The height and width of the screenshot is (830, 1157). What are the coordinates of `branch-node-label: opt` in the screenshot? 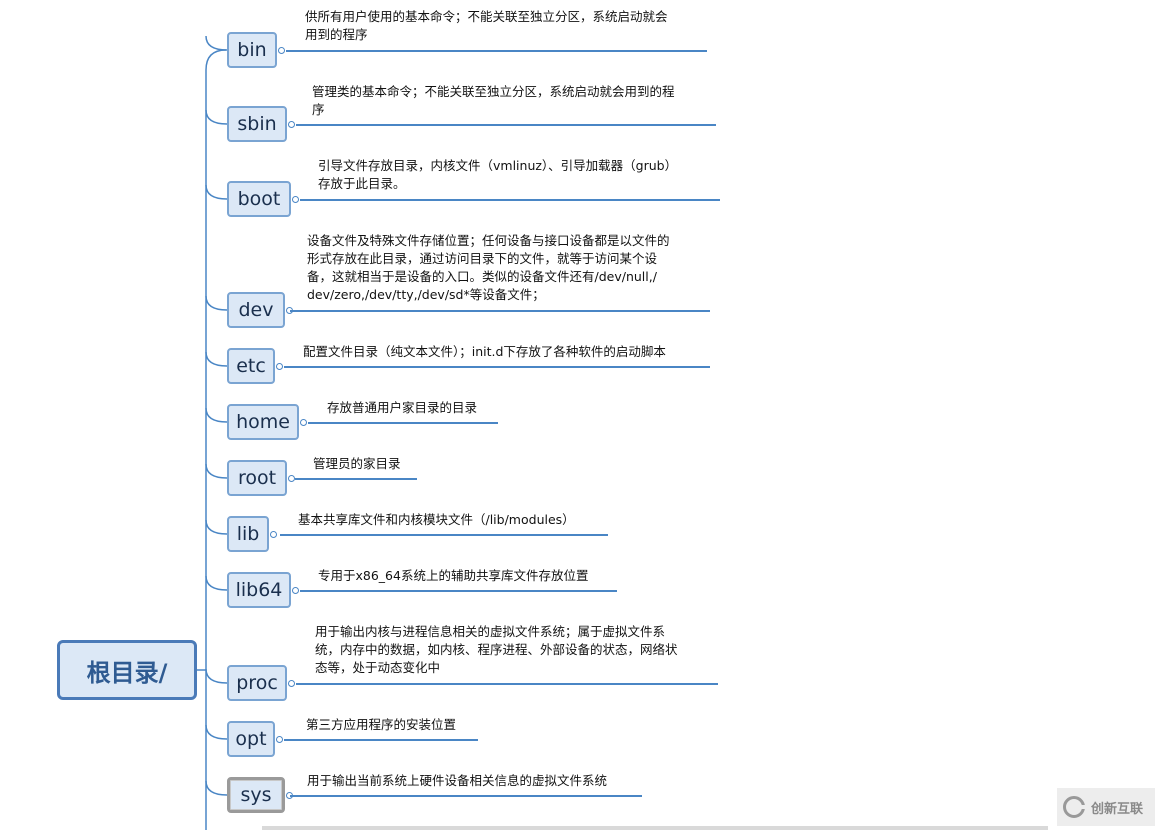 It's located at (251, 739).